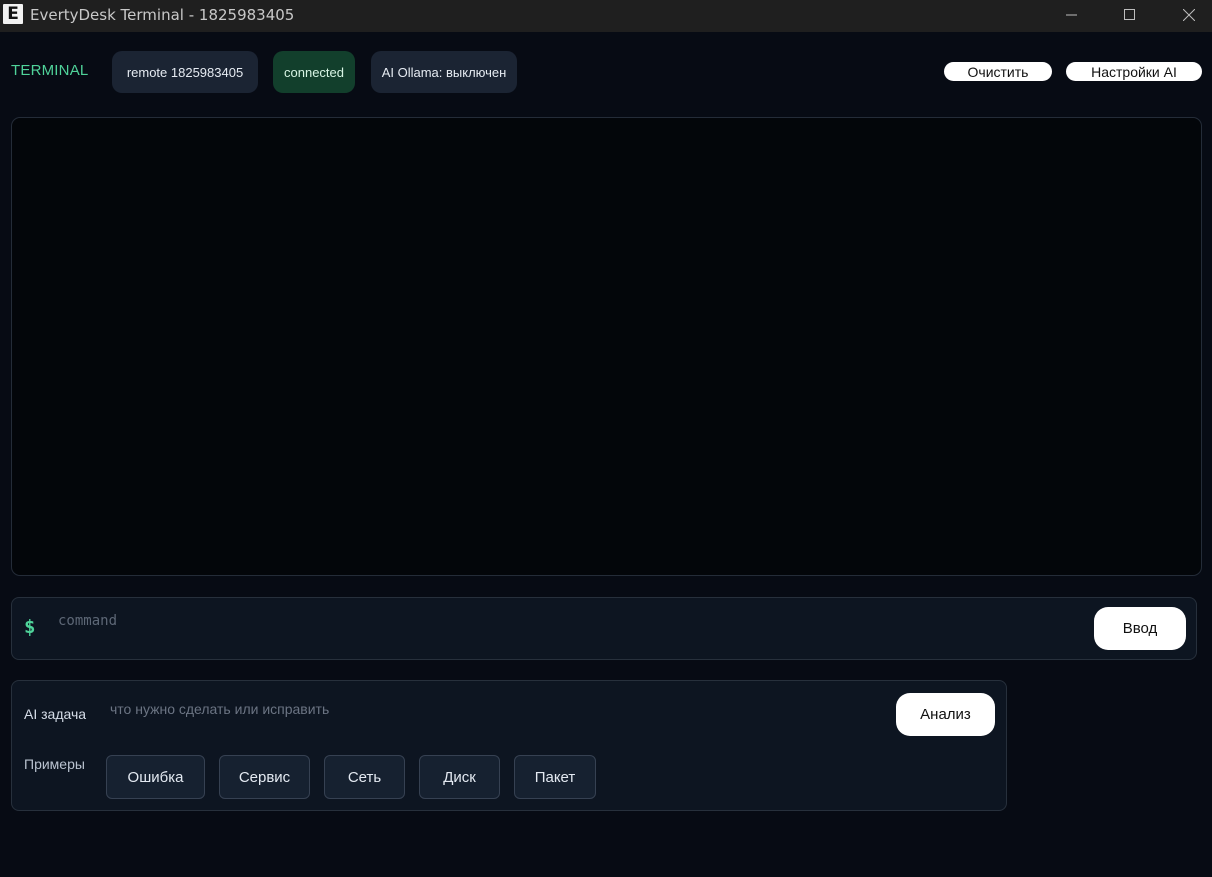 This screenshot has height=877, width=1212. I want to click on examples-label: Примеры, so click(54, 764).